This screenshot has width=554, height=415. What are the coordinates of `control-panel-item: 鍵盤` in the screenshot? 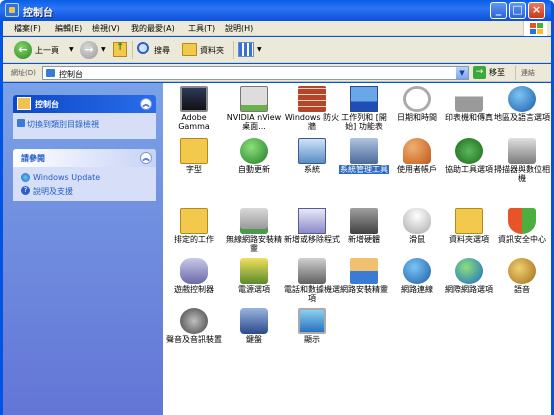 It's located at (254, 326).